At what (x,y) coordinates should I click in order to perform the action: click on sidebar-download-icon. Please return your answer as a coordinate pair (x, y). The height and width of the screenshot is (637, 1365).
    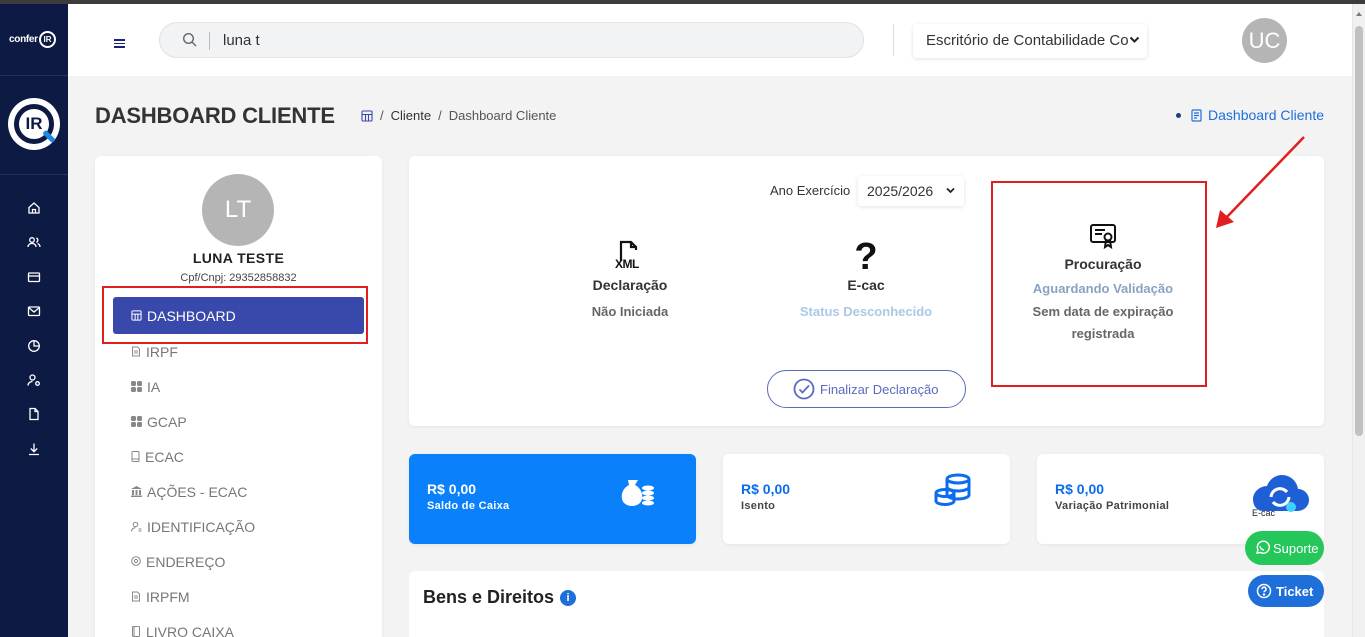
    Looking at the image, I should click on (34, 450).